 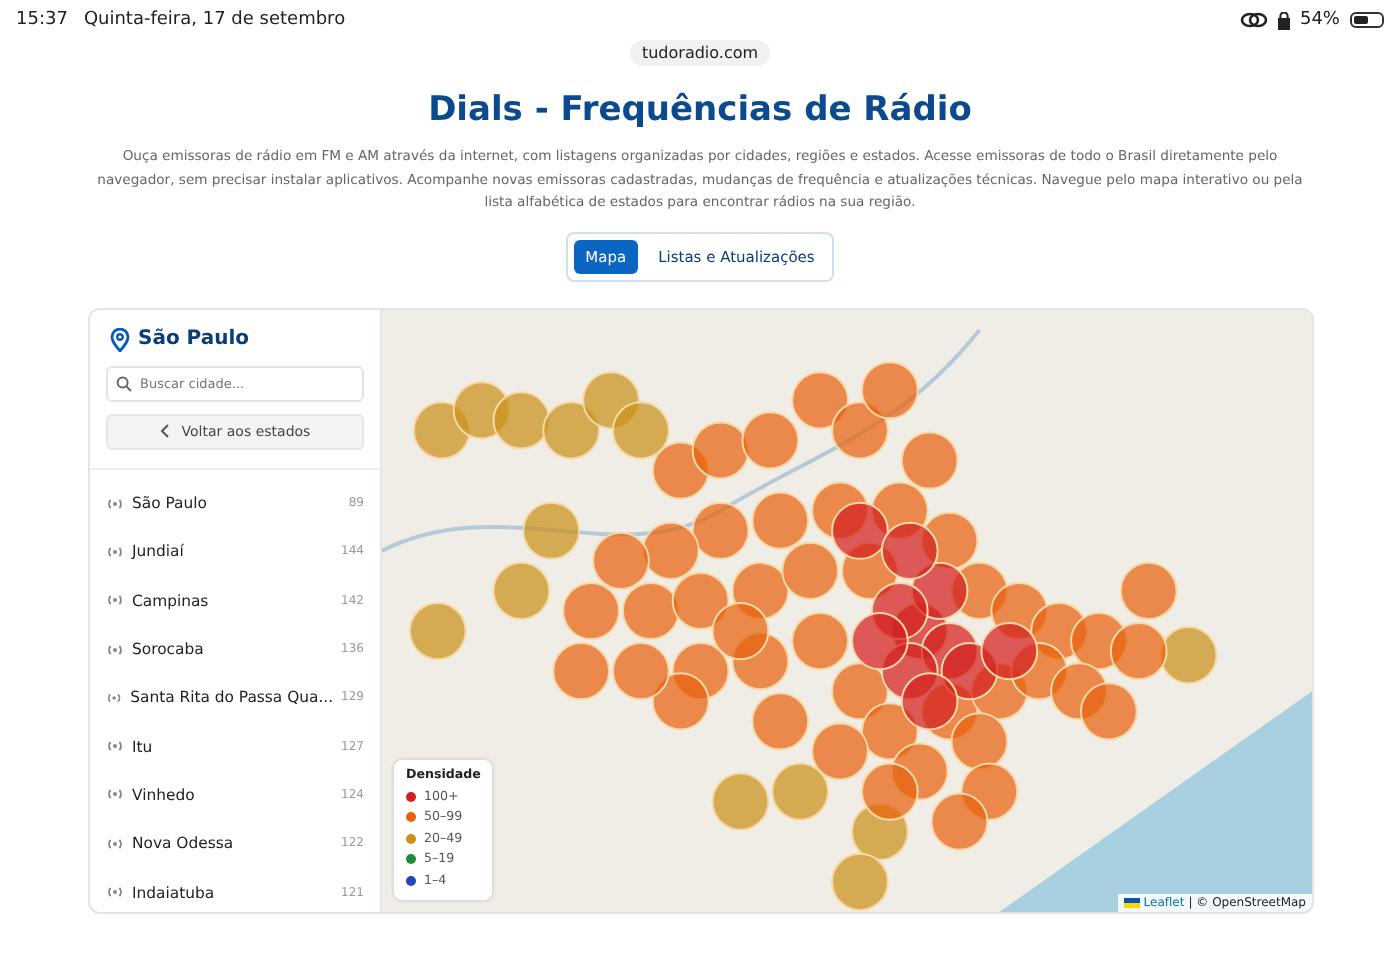 I want to click on battery-percentage: 54%, so click(x=1319, y=20).